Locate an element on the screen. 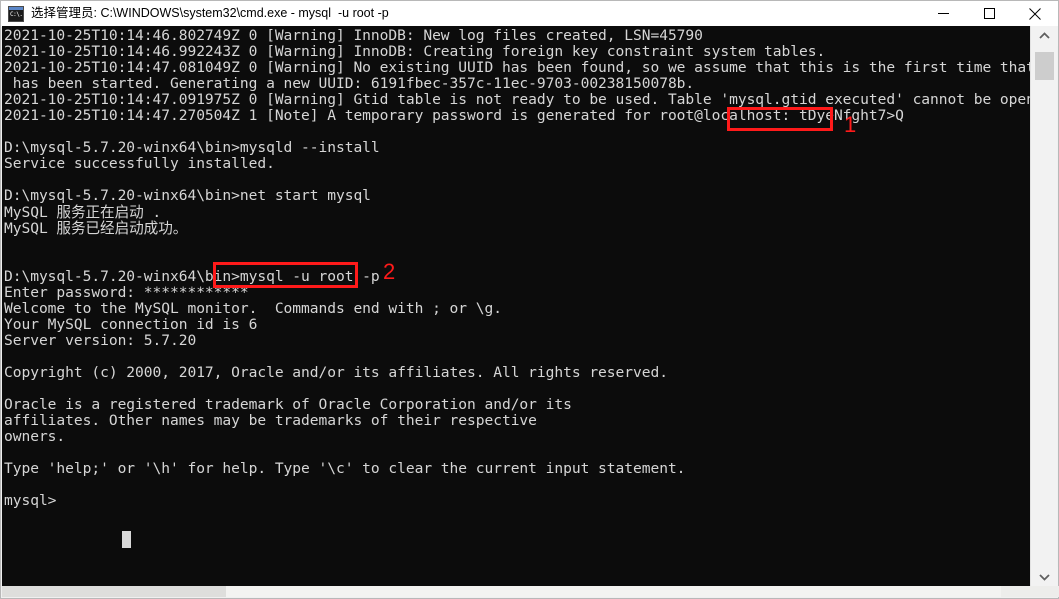  vertical-scrollbar is located at coordinates (1044, 306).